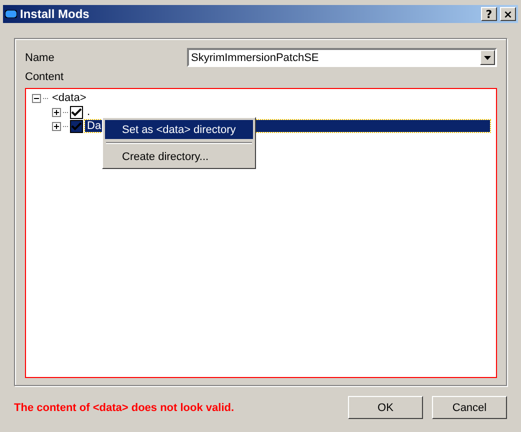 The width and height of the screenshot is (521, 432). What do you see at coordinates (385, 407) in the screenshot?
I see `ok-button: OK` at bounding box center [385, 407].